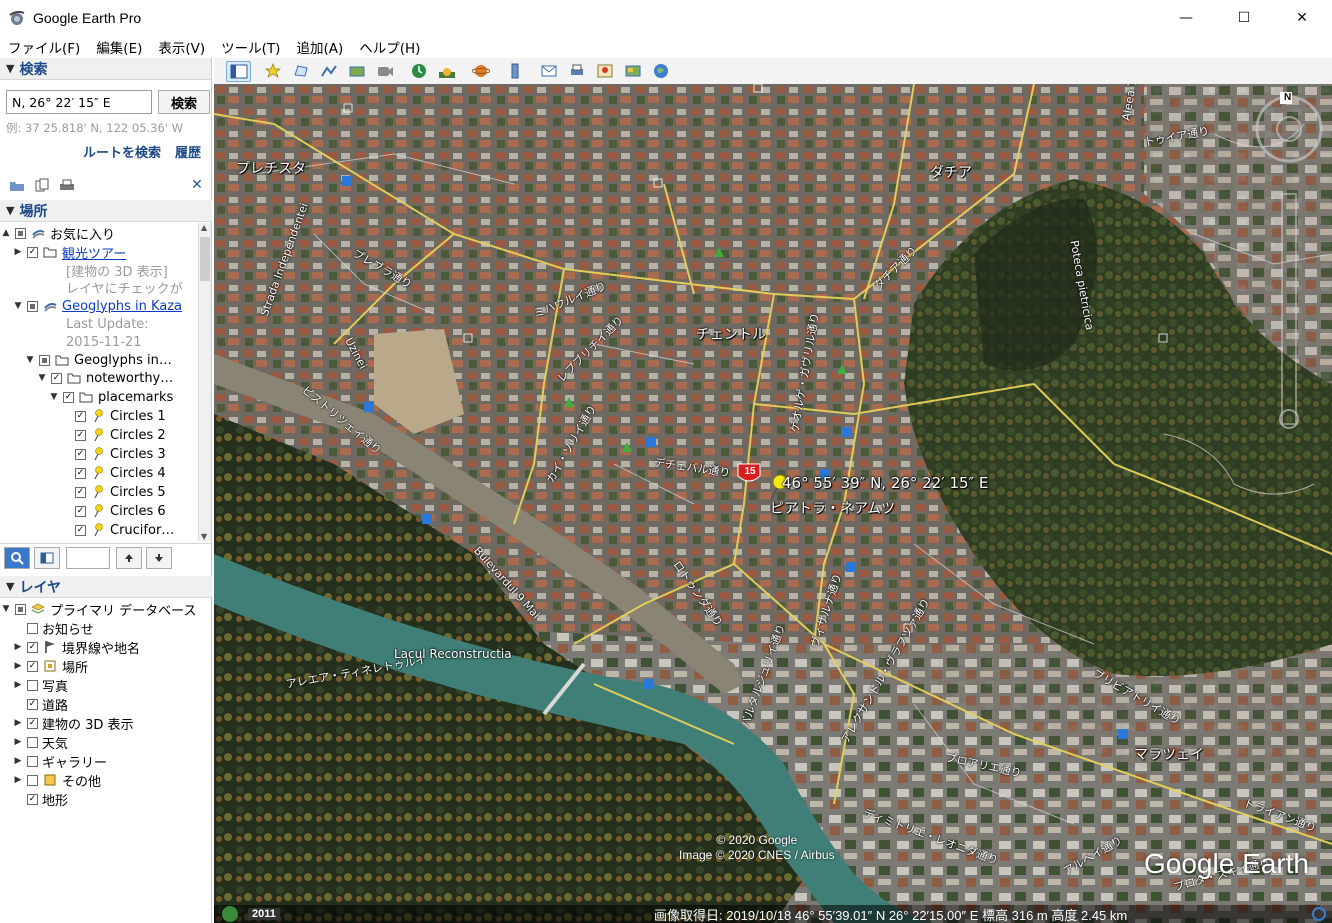 The height and width of the screenshot is (923, 1332). Describe the element at coordinates (73, 723) in the screenshot. I see `layer-item: ▶ ✓ 建物の 3D 表示` at that location.